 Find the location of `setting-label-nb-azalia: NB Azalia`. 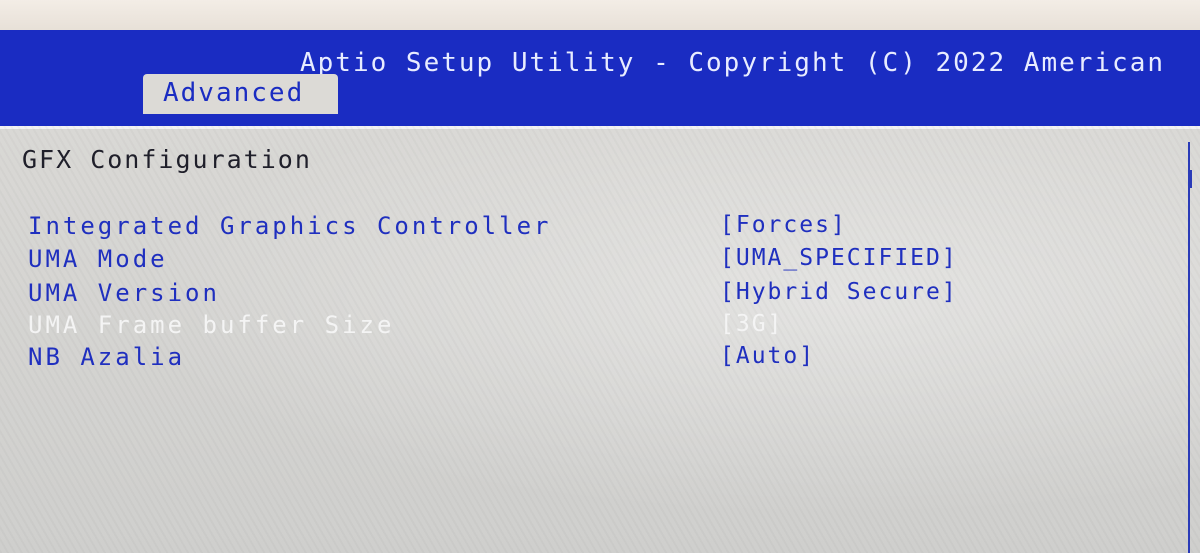

setting-label-nb-azalia: NB Azalia is located at coordinates (106, 357).